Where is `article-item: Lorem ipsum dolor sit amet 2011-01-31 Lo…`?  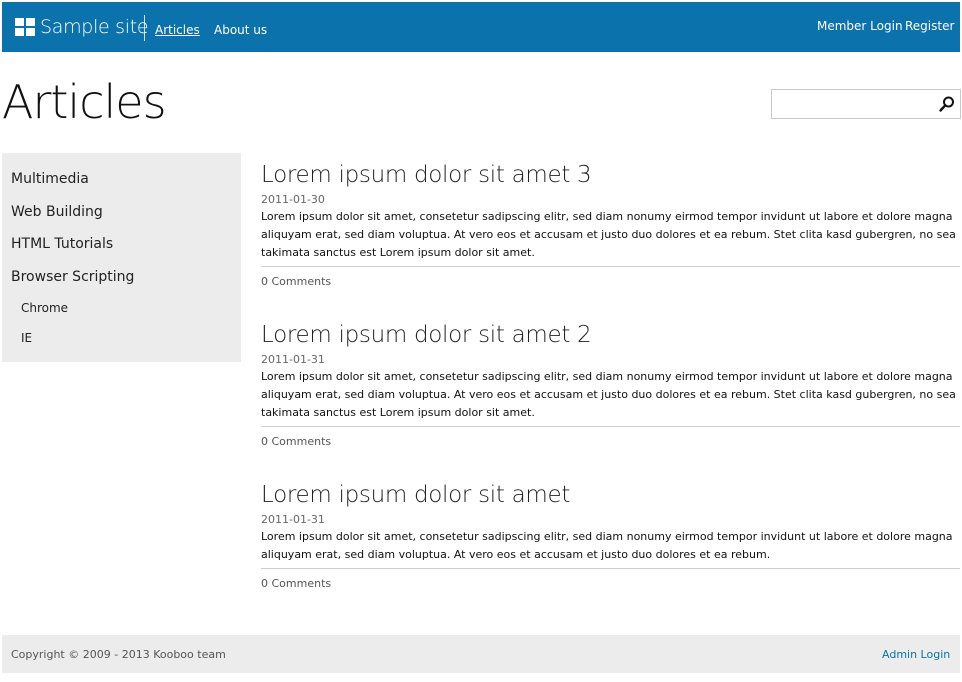 article-item: Lorem ipsum dolor sit amet 2011-01-31 Lo… is located at coordinates (610, 535).